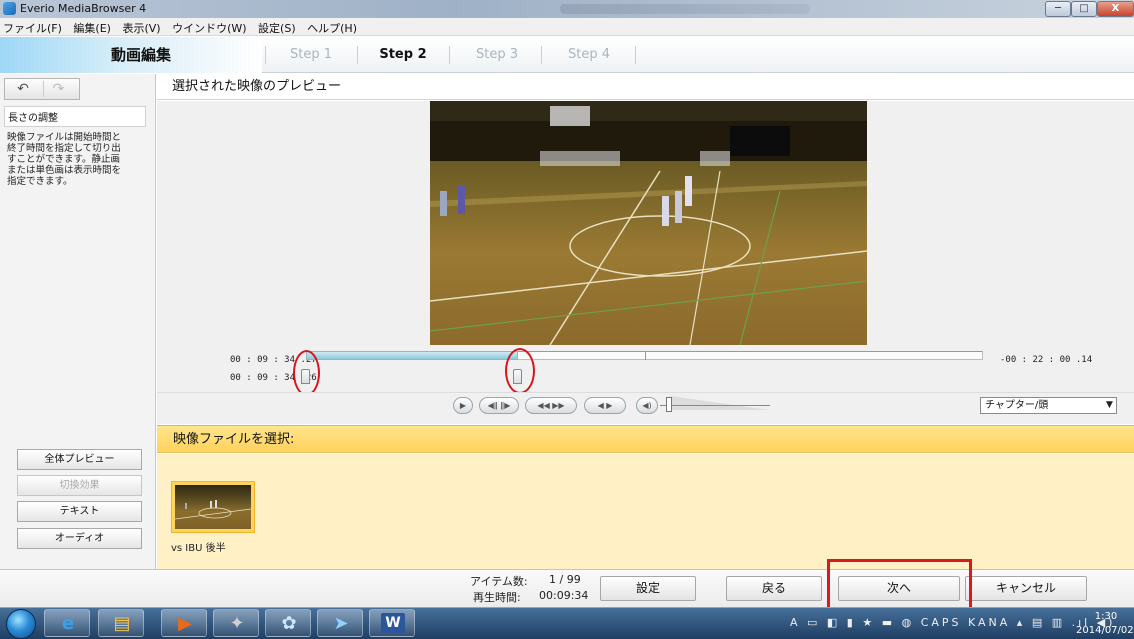  What do you see at coordinates (720, 403) in the screenshot?
I see `volume-slider-track` at bounding box center [720, 403].